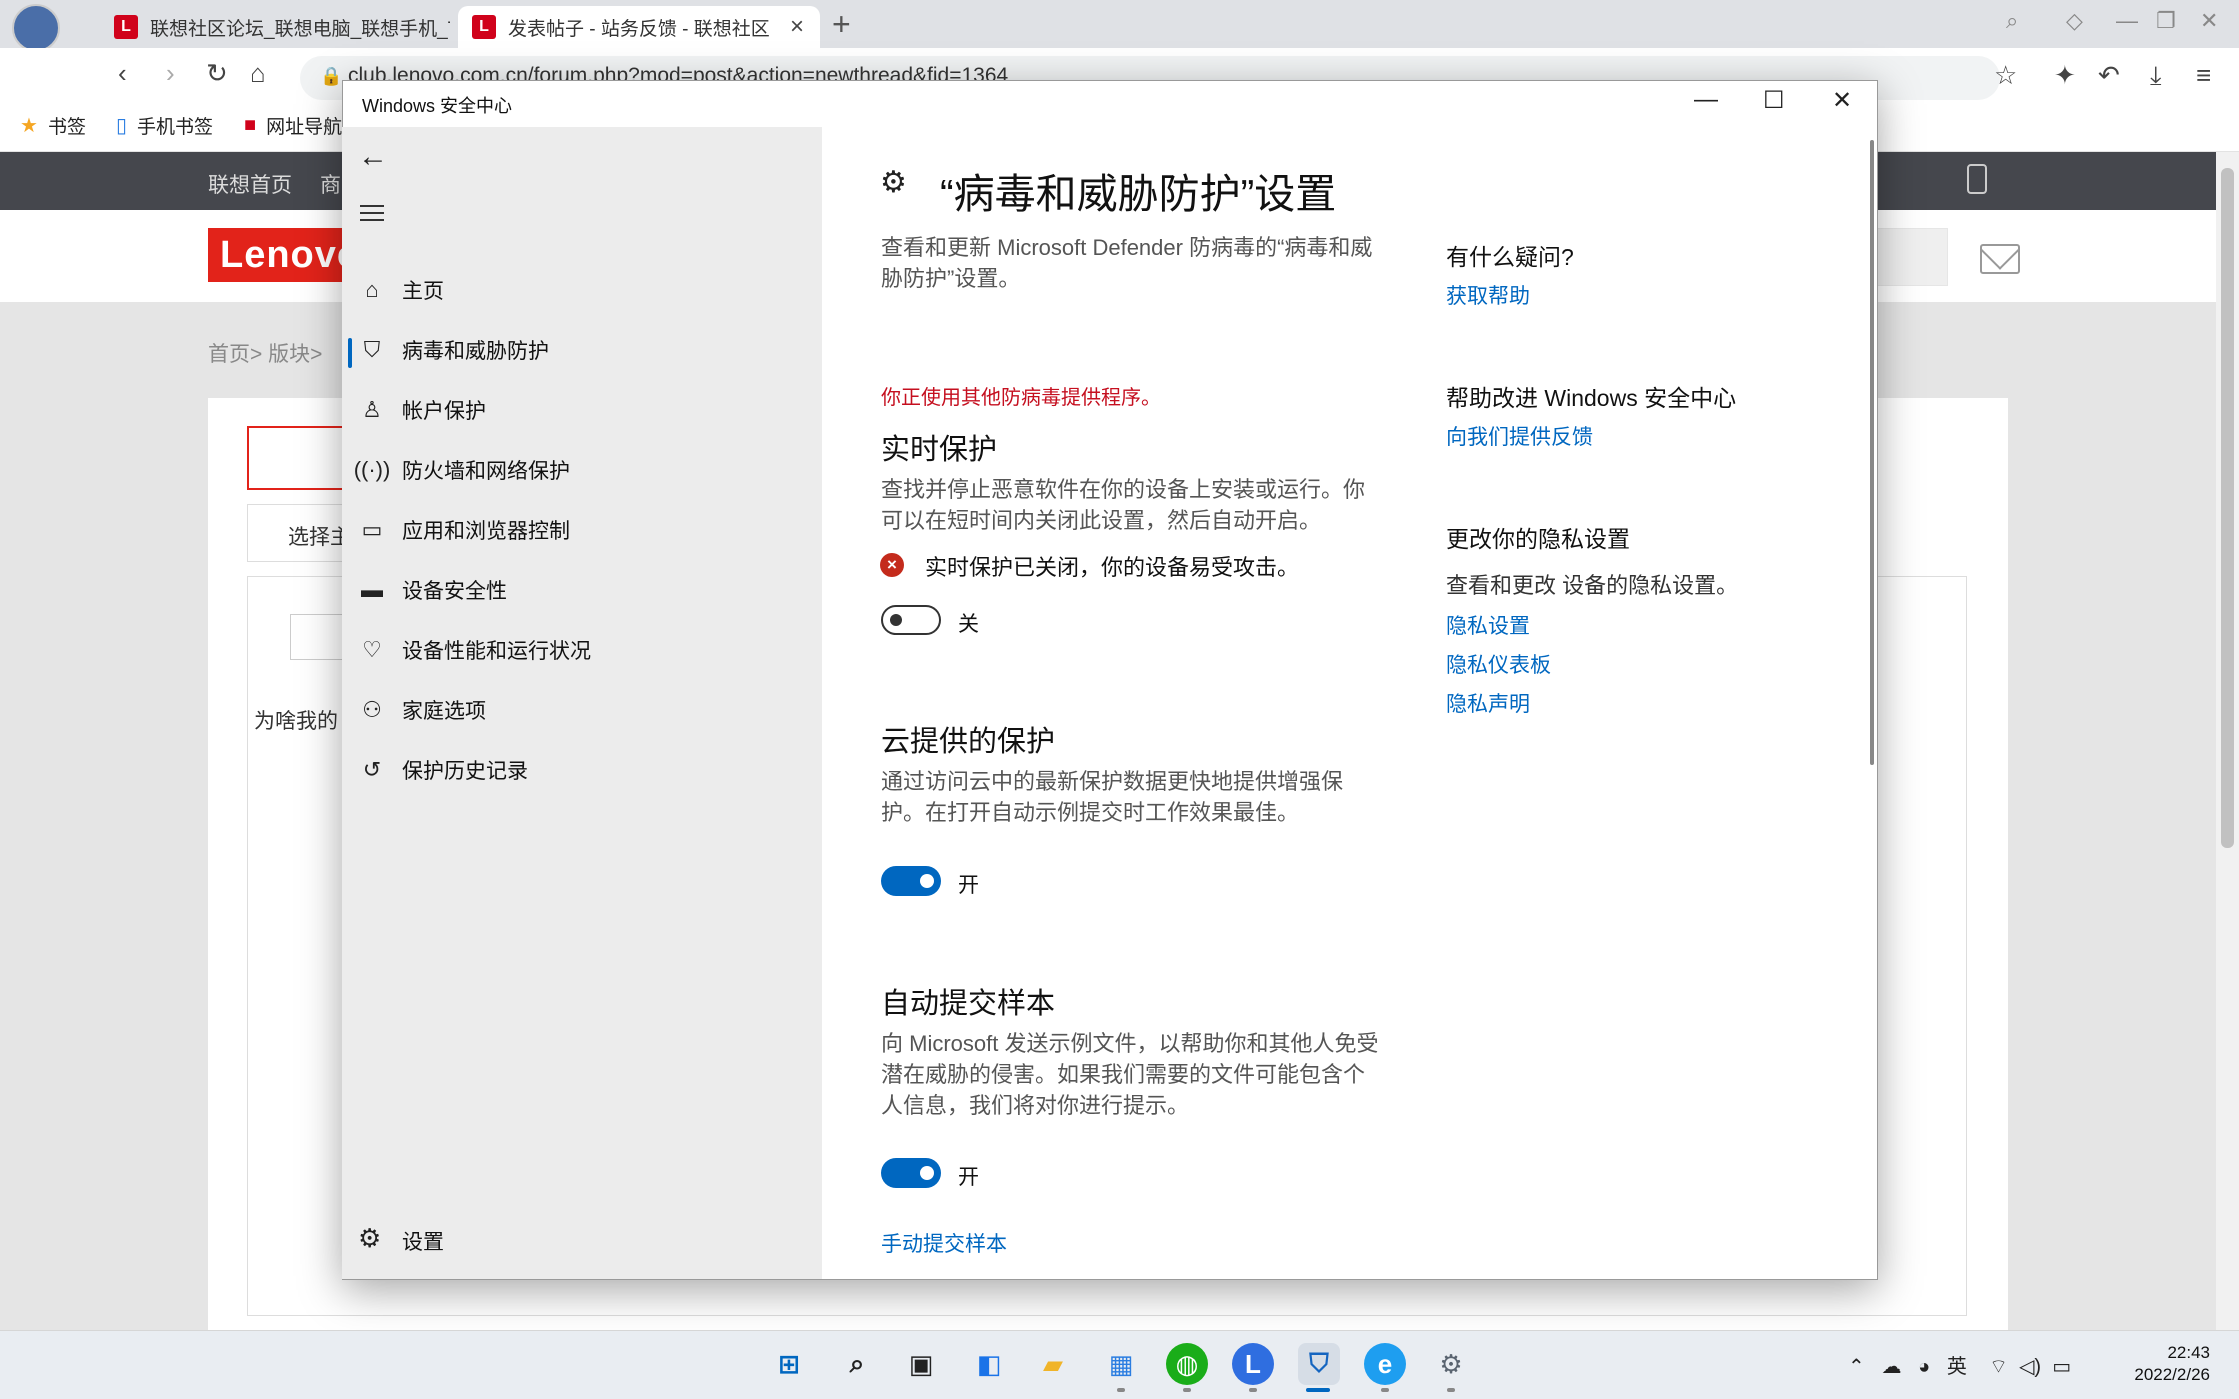 The height and width of the screenshot is (1399, 2239). I want to click on start-icon: ⊞, so click(789, 1364).